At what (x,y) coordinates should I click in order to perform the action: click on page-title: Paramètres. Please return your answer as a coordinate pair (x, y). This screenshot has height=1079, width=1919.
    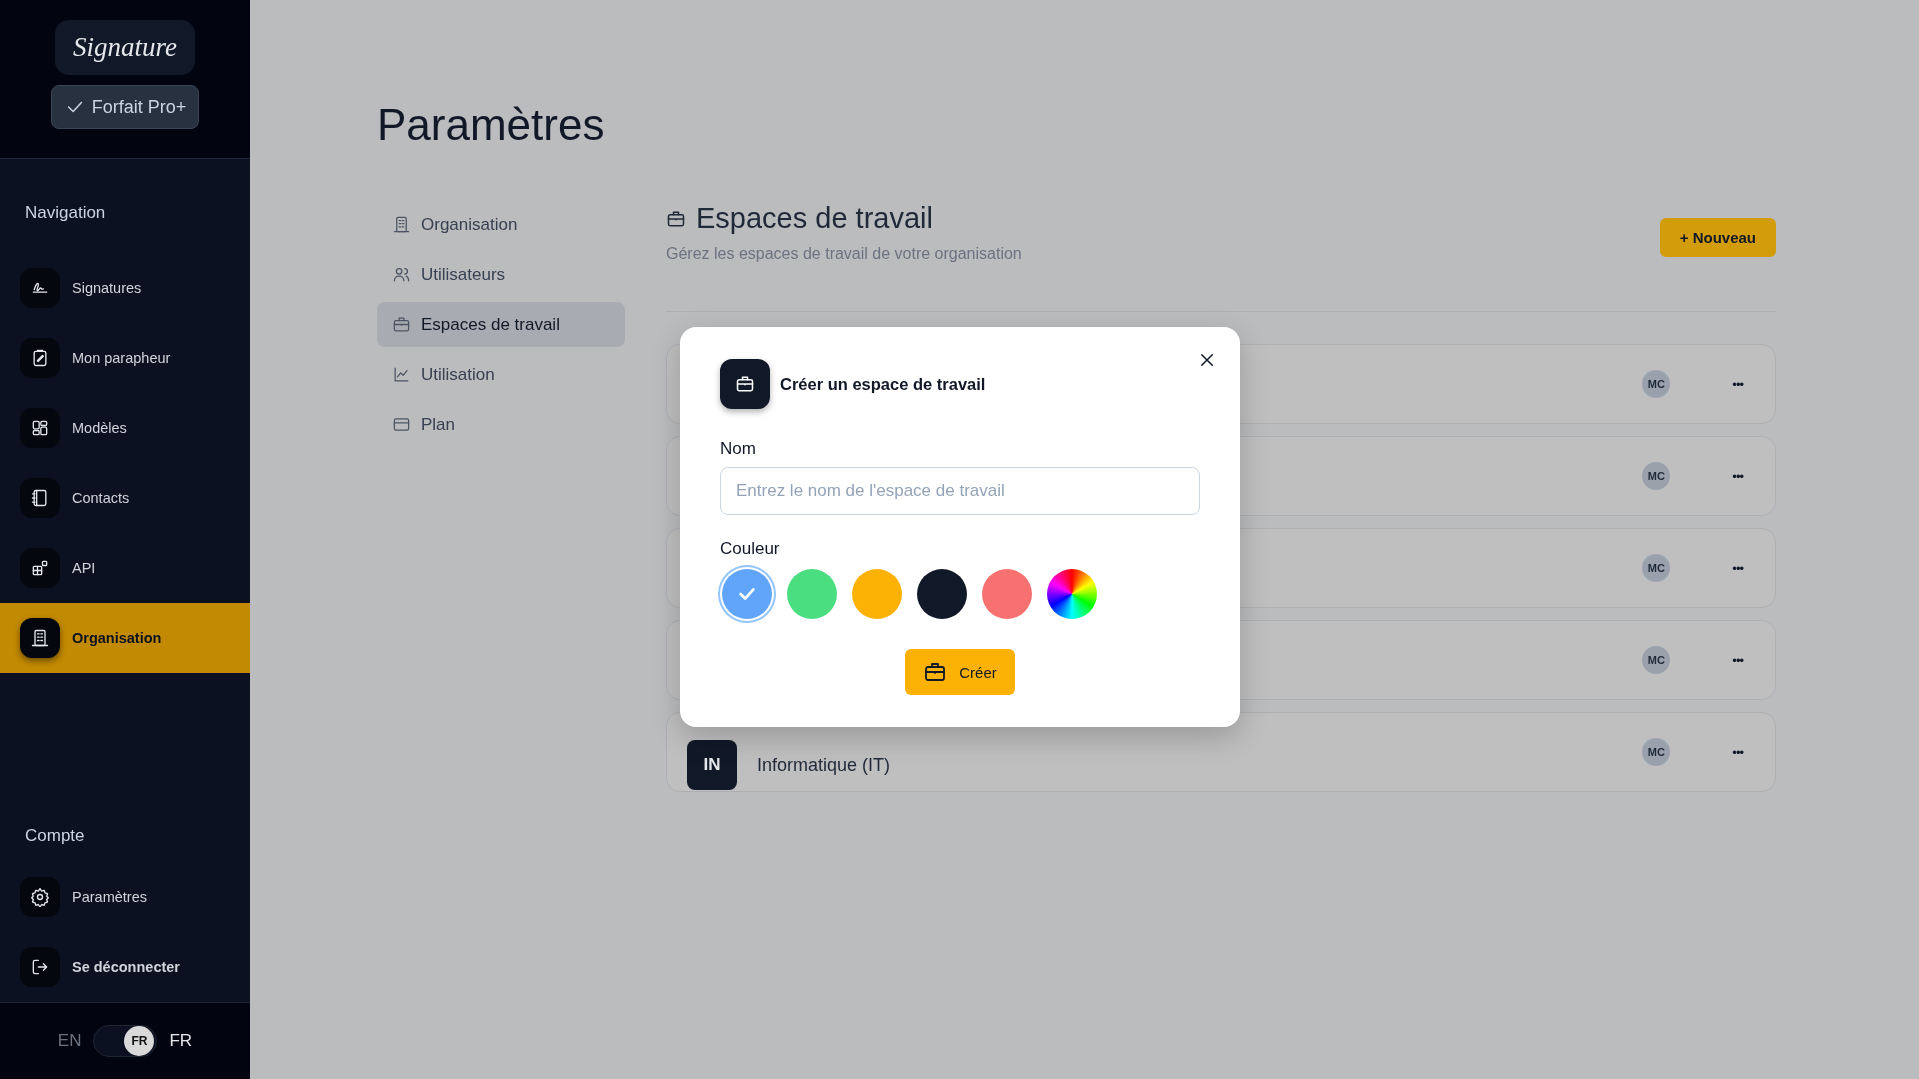
    Looking at the image, I should click on (491, 125).